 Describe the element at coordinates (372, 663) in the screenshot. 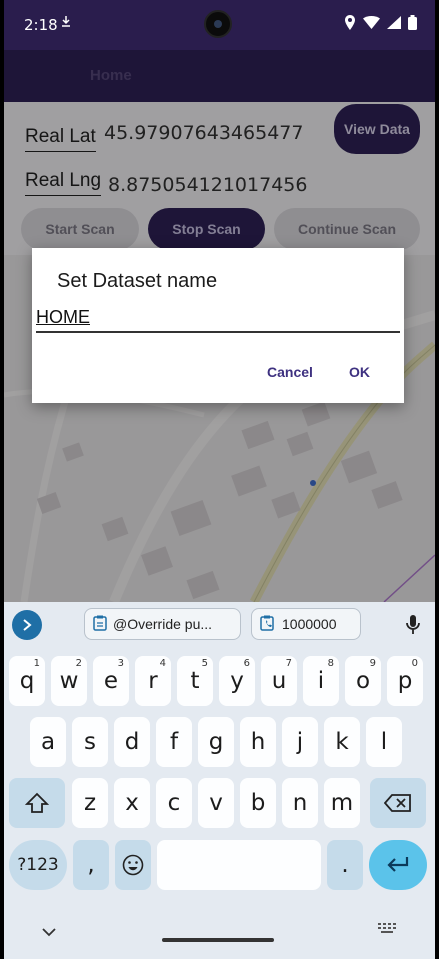

I see `key-o-hint: 9` at that location.